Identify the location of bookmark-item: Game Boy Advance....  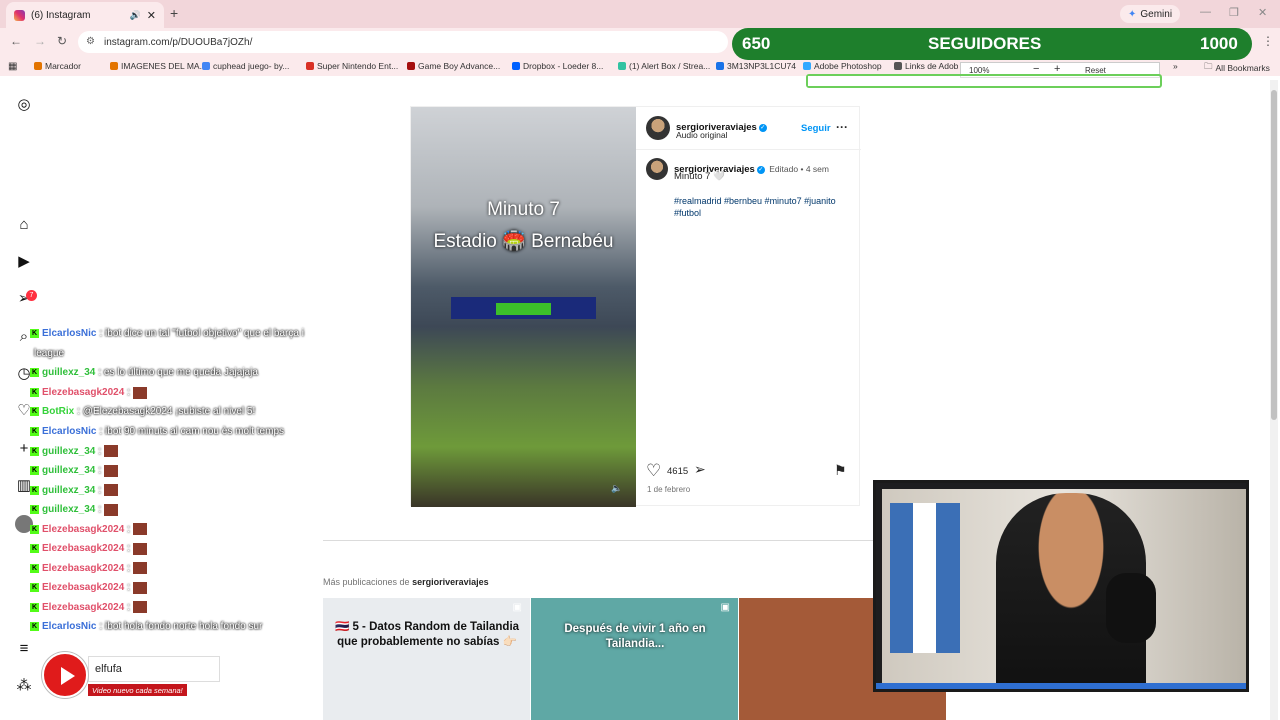
(453, 66).